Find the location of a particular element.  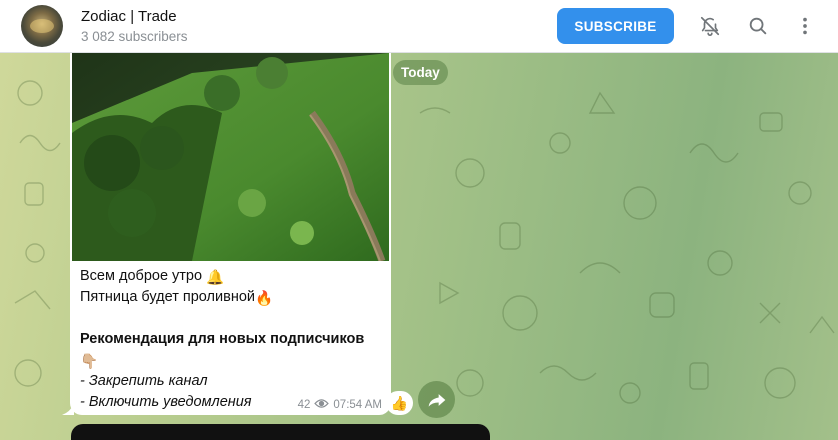

forward-icon is located at coordinates (436, 399).